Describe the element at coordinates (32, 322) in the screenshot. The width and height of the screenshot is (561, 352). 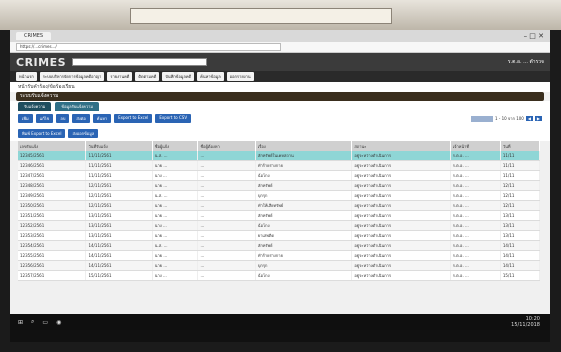
I see `search-icon: ⌕` at that location.